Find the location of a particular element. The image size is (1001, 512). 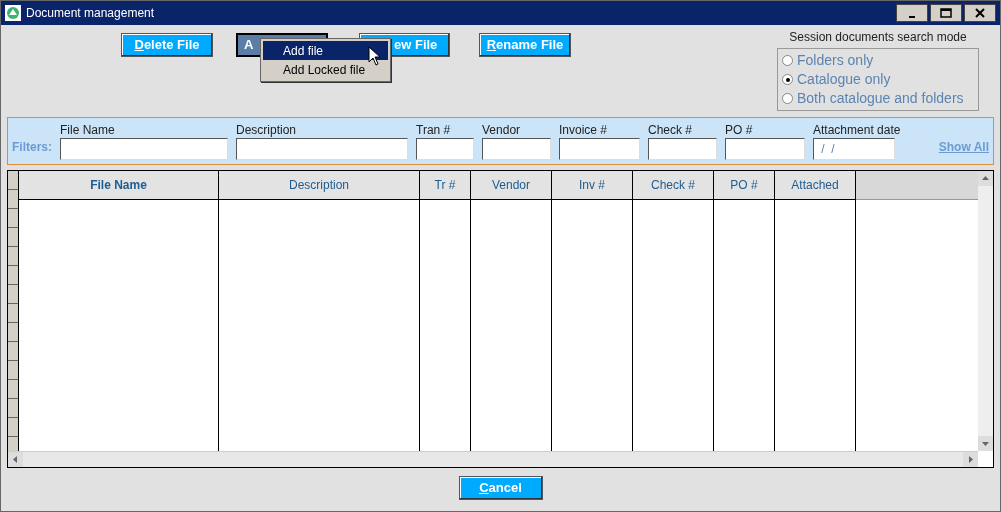

search-mode-title: Session documents search mode is located at coordinates (878, 37).